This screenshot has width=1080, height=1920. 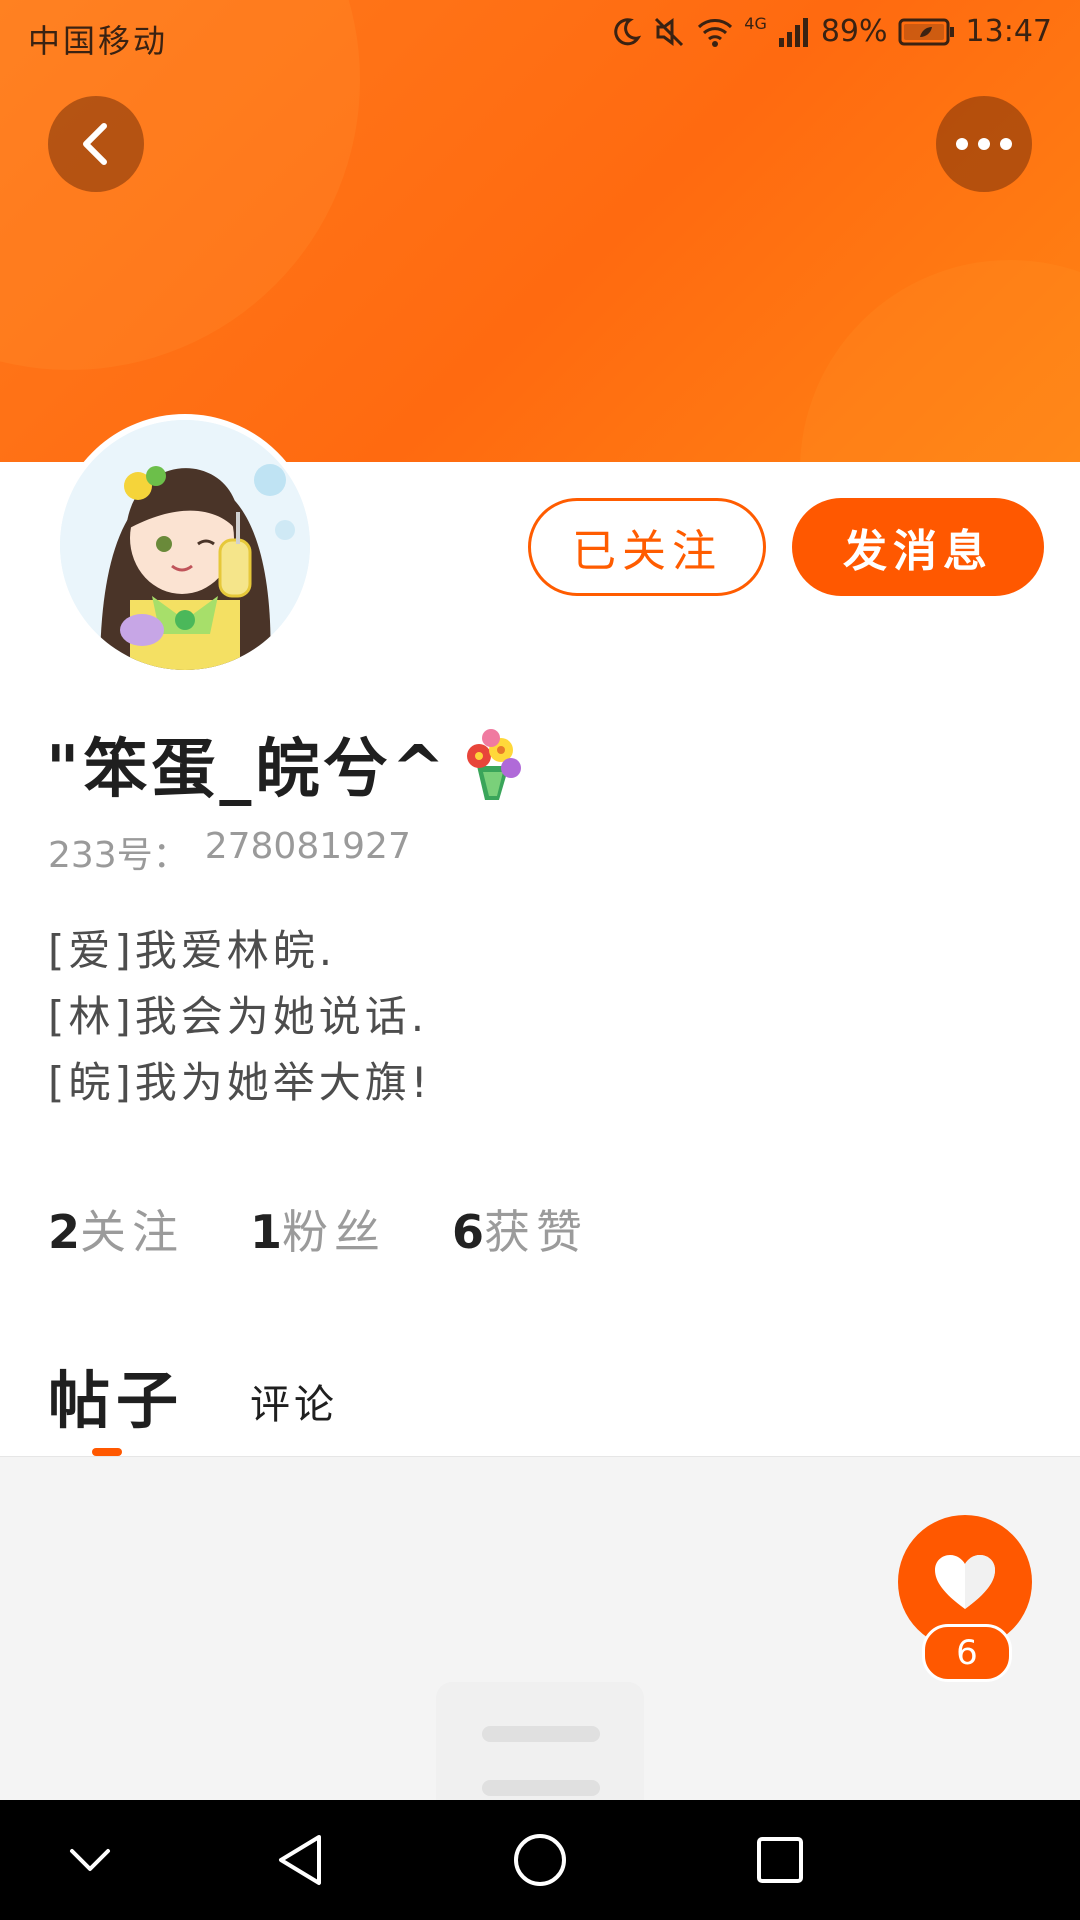 What do you see at coordinates (334, 1232) in the screenshot?
I see `fans-label: 粉丝` at bounding box center [334, 1232].